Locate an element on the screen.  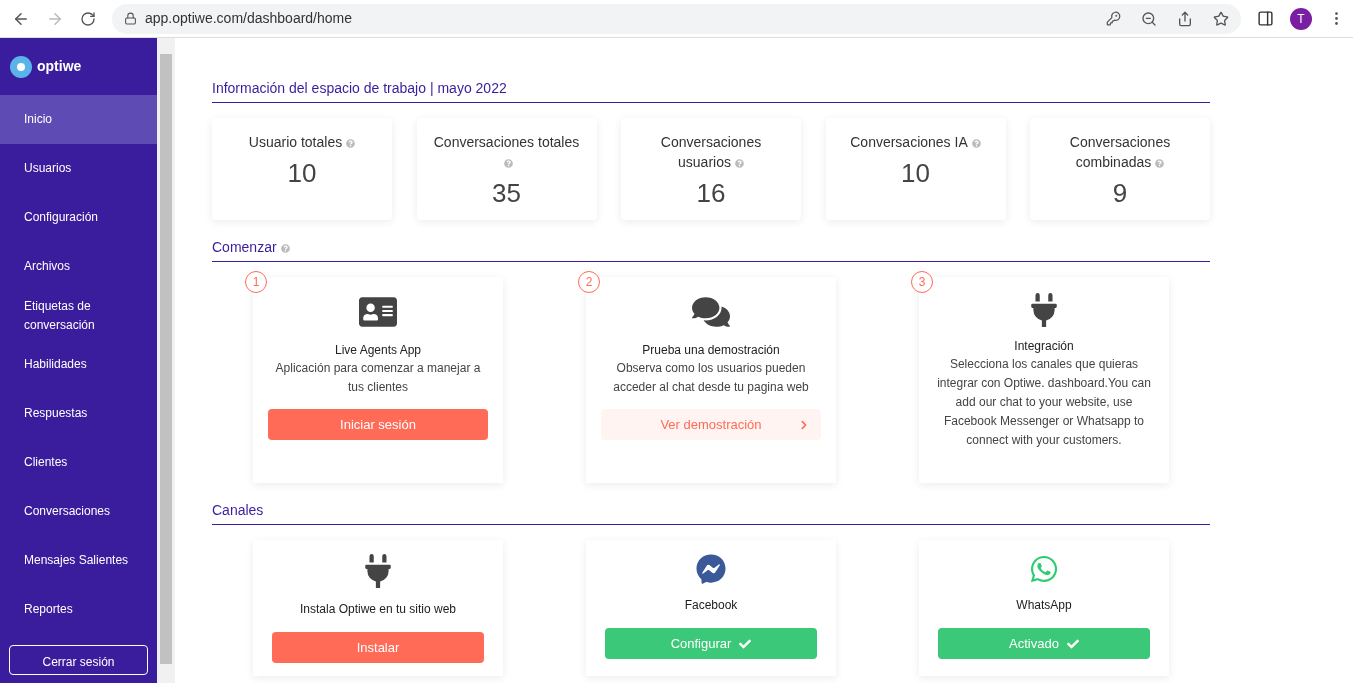
sidebar-item: Etiquetas de conversación is located at coordinates (78, 315).